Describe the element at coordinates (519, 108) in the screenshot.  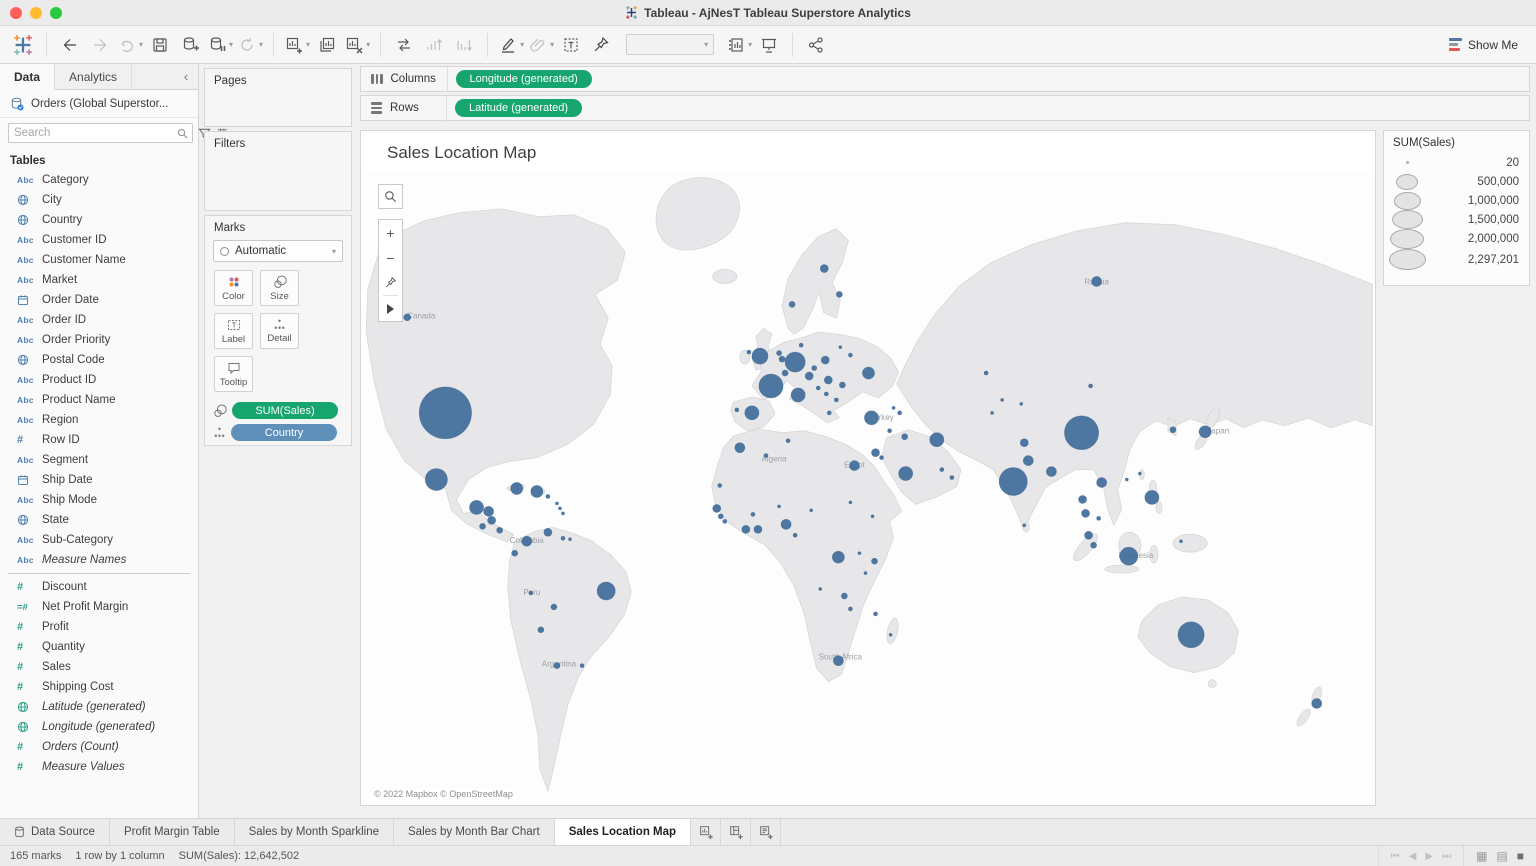
I see `pill-latitude-generated: Latitude (generated)` at that location.